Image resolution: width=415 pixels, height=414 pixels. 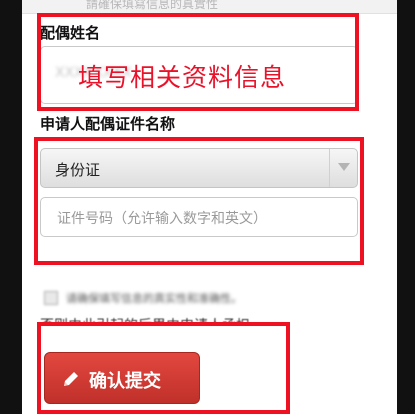 I want to click on screen-edge-right, so click(x=406, y=207).